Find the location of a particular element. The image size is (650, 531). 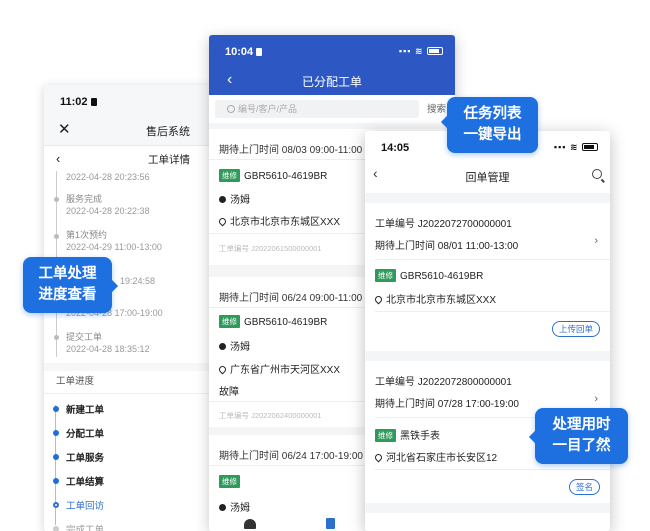

home-tab-icon is located at coordinates (250, 524).